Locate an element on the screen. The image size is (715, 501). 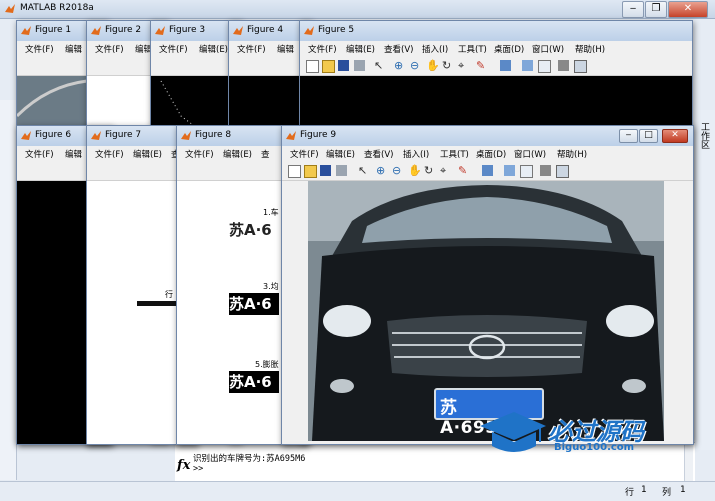
figure-2-title: Figure 2 is located at coordinates (123, 30).